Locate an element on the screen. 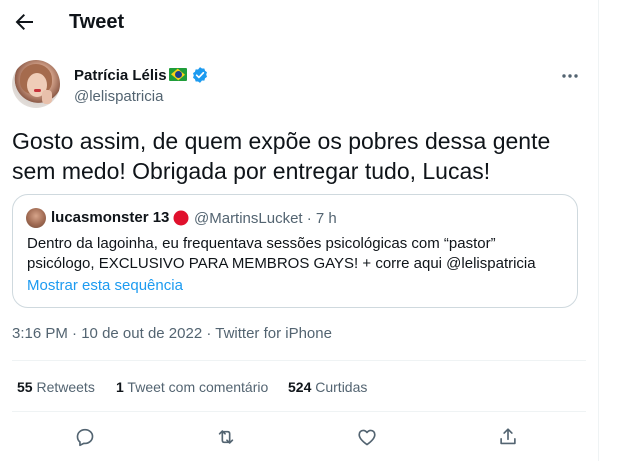  verified-badge-icon is located at coordinates (200, 75).